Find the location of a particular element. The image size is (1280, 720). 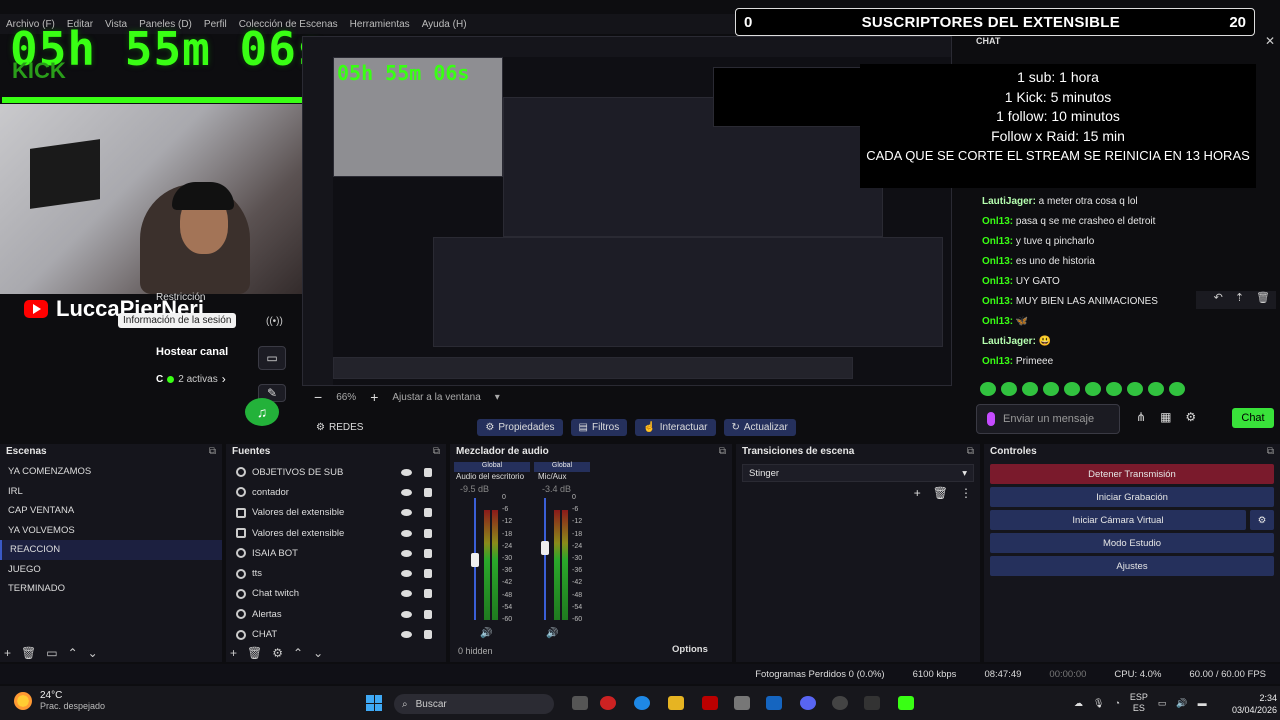

mail-icon is located at coordinates (774, 703).